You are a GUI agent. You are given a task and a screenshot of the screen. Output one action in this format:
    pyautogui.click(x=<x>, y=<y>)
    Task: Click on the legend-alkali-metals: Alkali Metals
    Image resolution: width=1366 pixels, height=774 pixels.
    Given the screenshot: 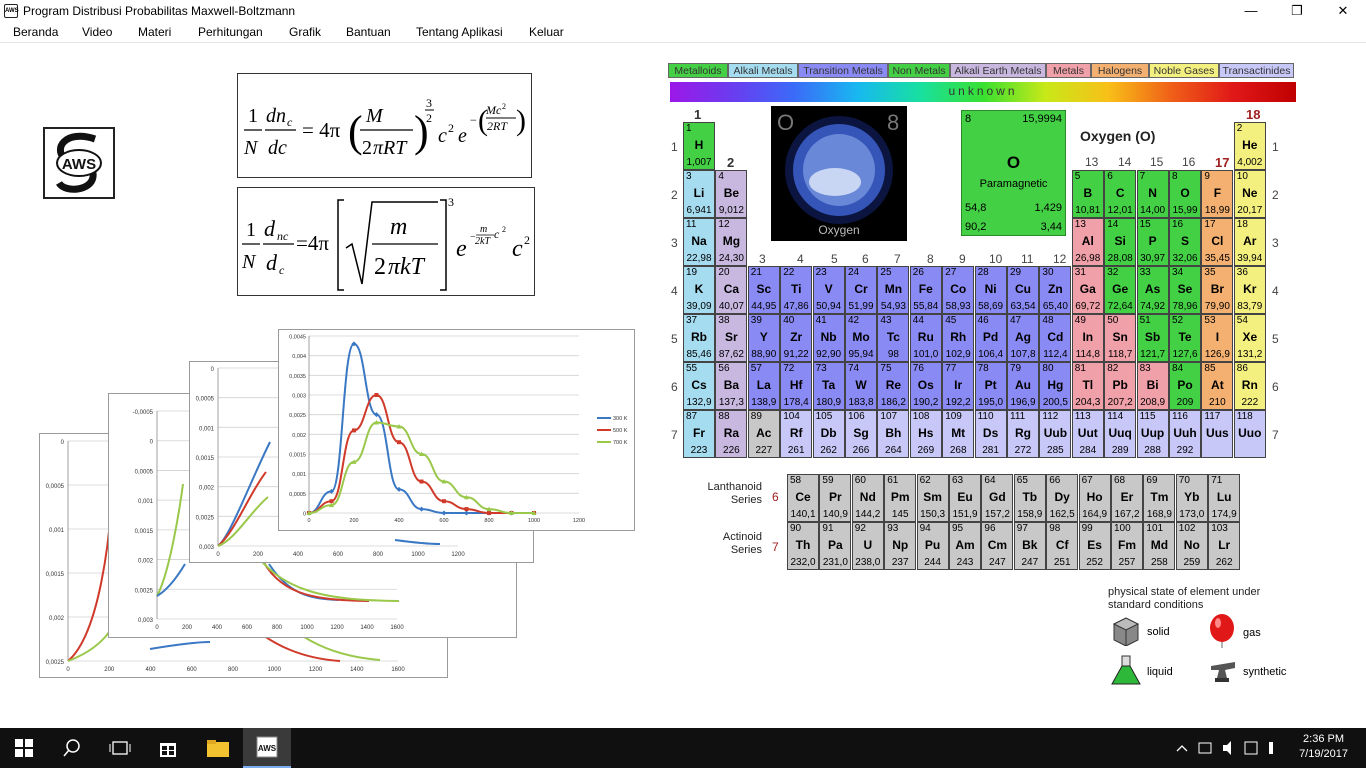 What is the action you would take?
    pyautogui.click(x=763, y=70)
    